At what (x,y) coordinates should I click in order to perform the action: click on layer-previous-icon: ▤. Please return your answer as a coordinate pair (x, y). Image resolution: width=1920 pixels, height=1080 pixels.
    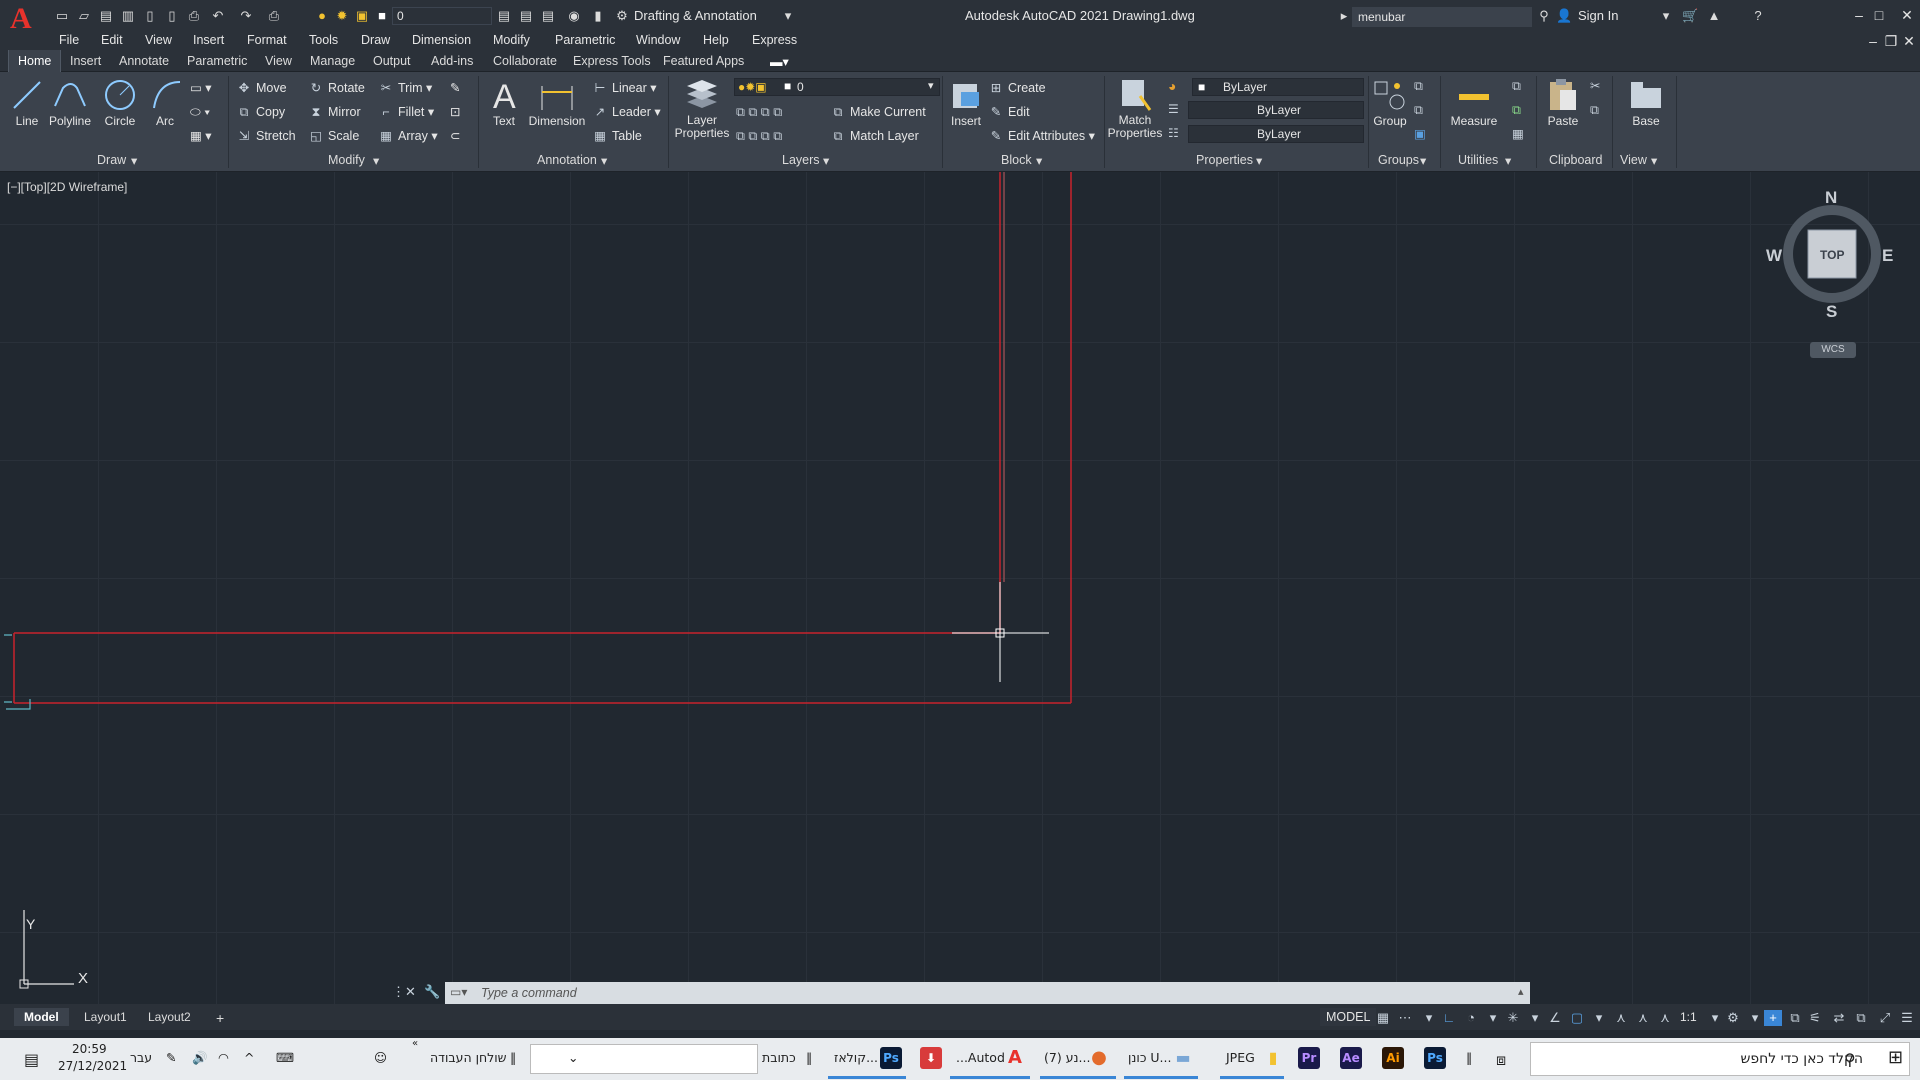
    Looking at the image, I should click on (526, 16).